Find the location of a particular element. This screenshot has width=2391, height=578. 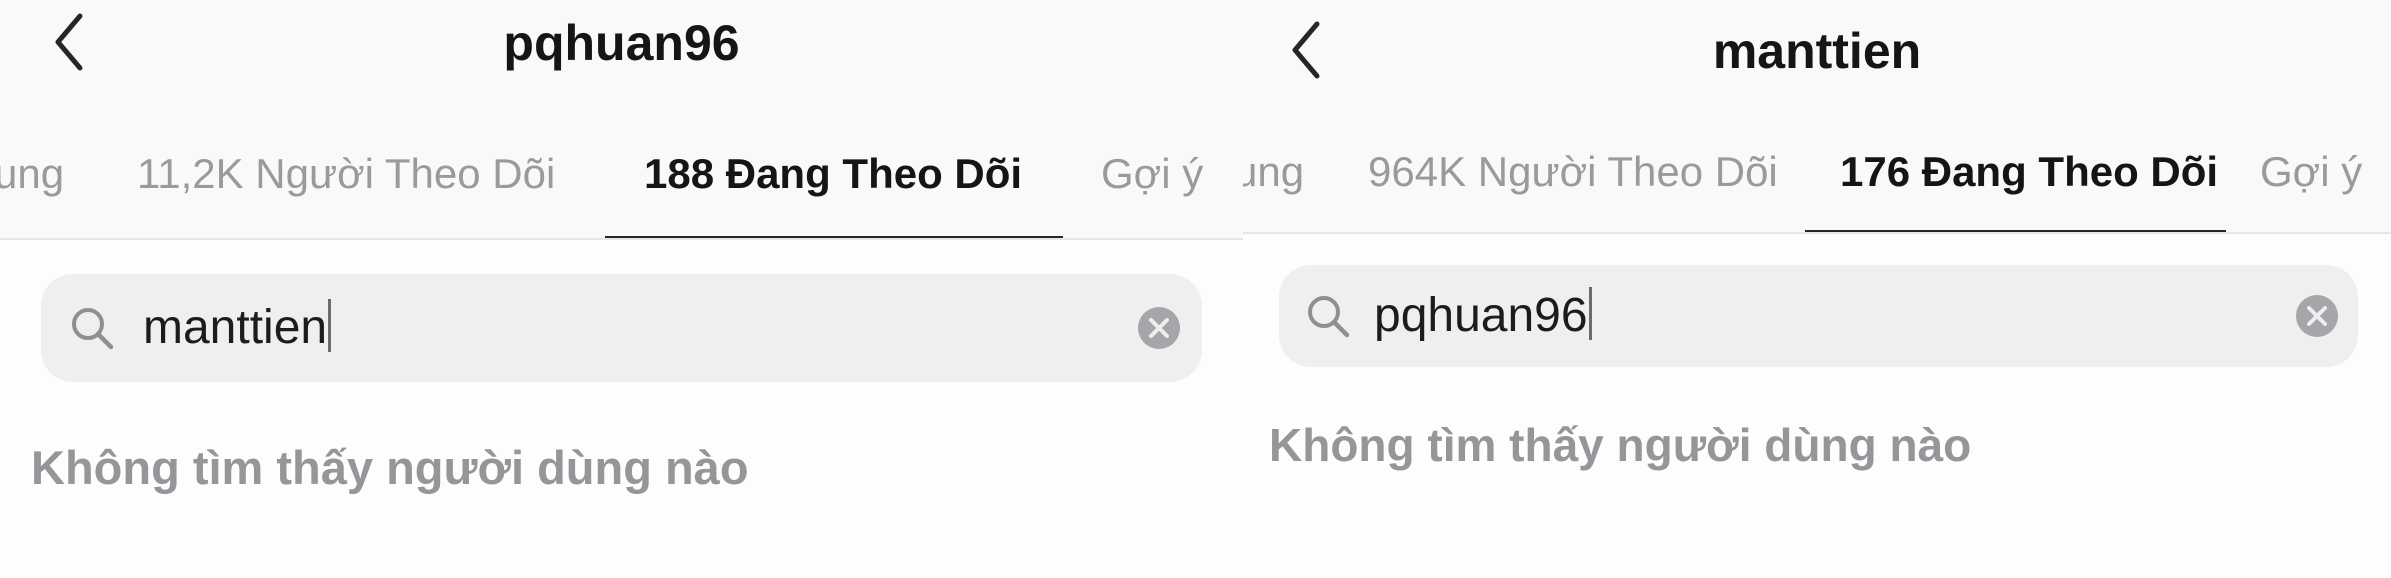

tab-followers: 11,2K Người Theo Dõi is located at coordinates (346, 174).